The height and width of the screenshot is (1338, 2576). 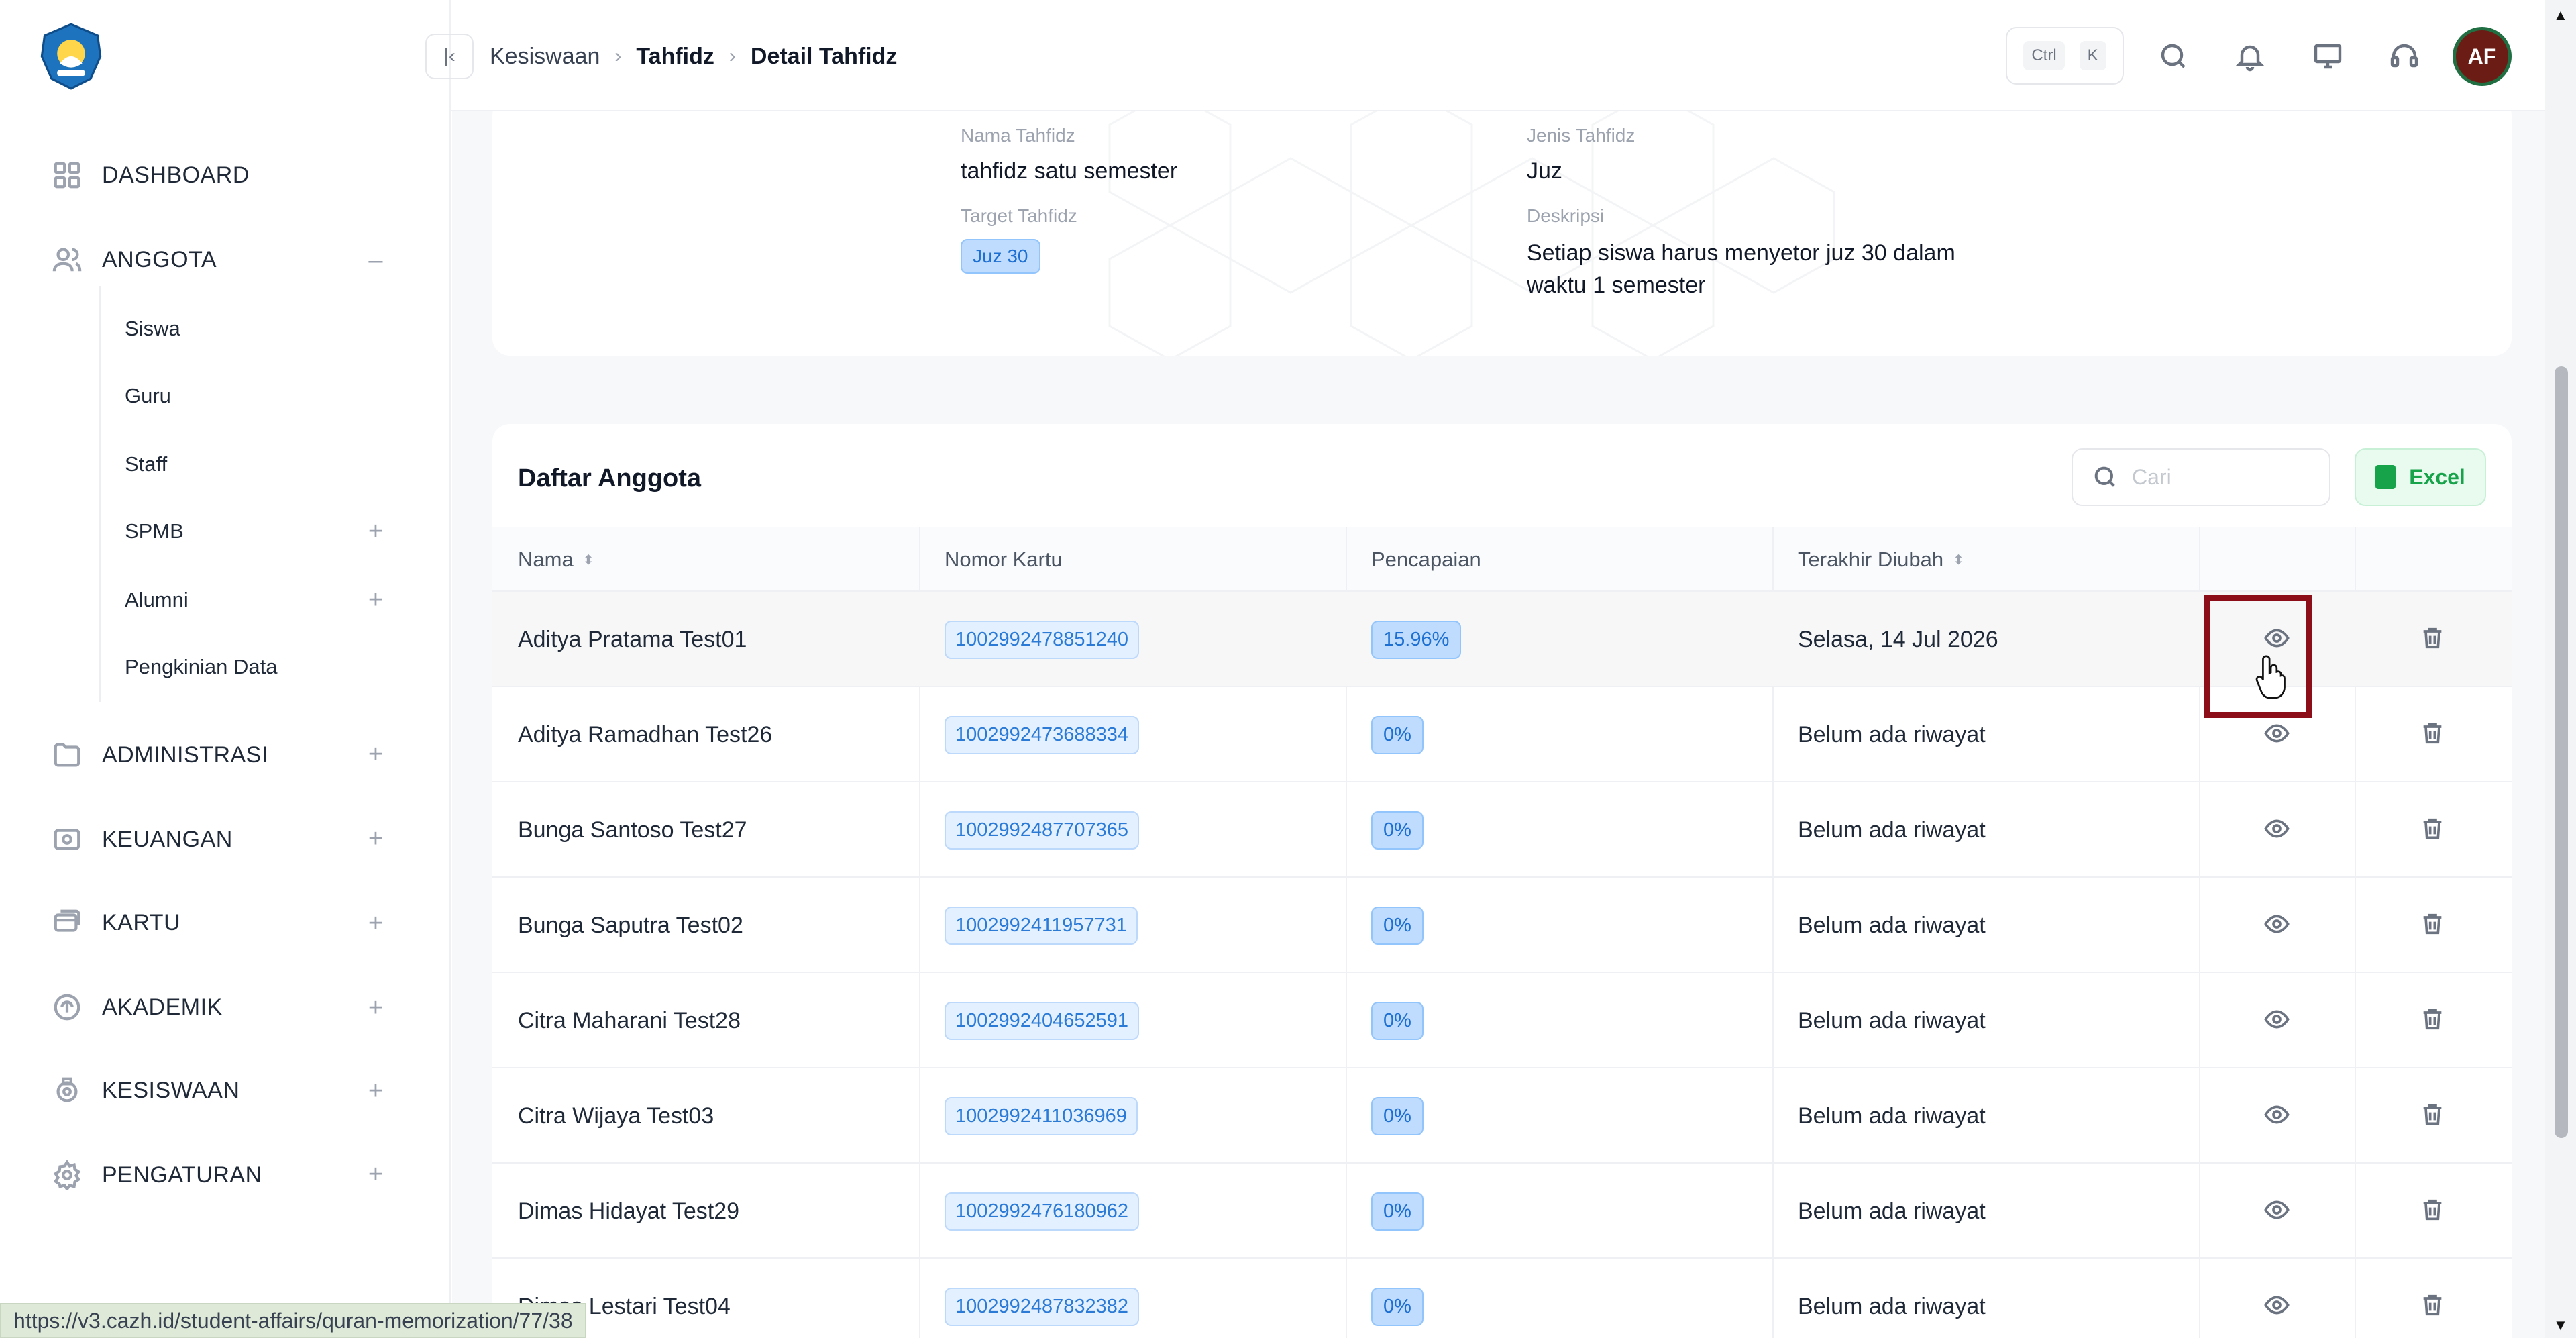 What do you see at coordinates (632, 639) in the screenshot?
I see `member-name: Aditya Pratama Test01` at bounding box center [632, 639].